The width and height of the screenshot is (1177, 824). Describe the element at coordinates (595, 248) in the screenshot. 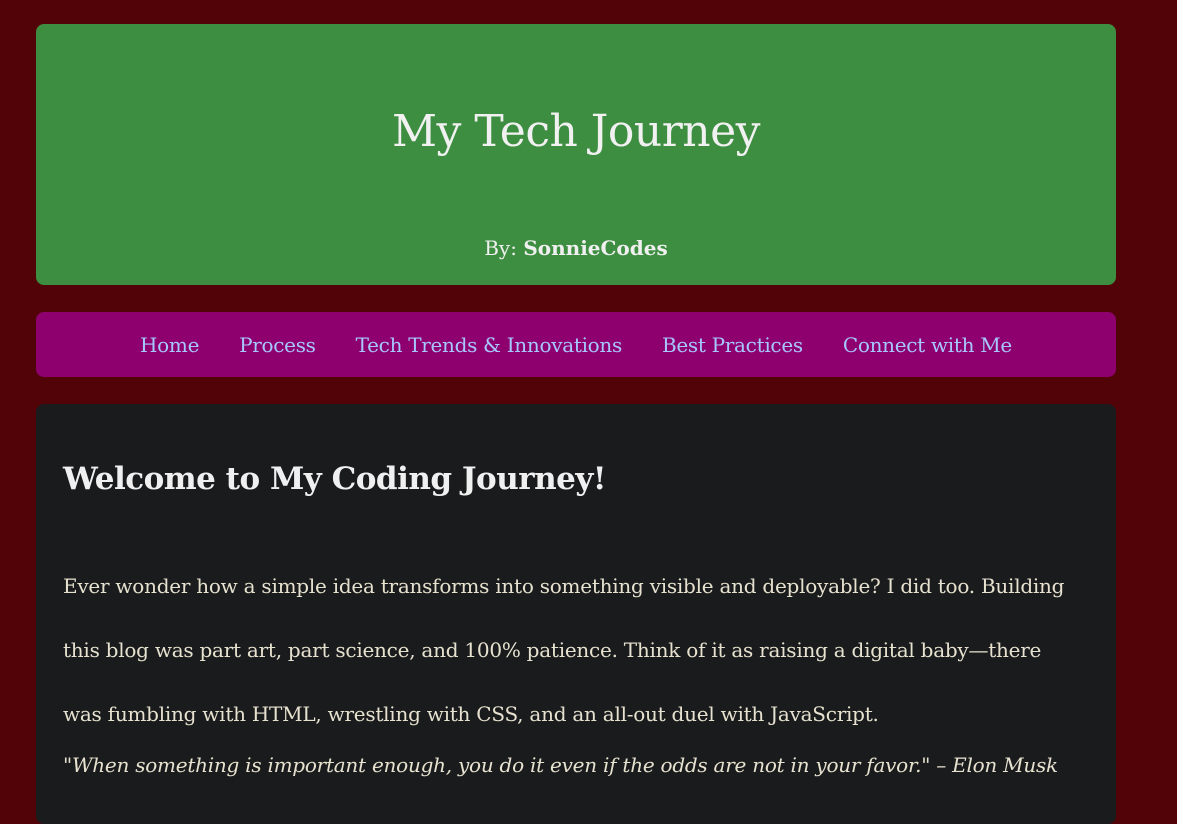

I see `author-name: SonnieCodes` at that location.